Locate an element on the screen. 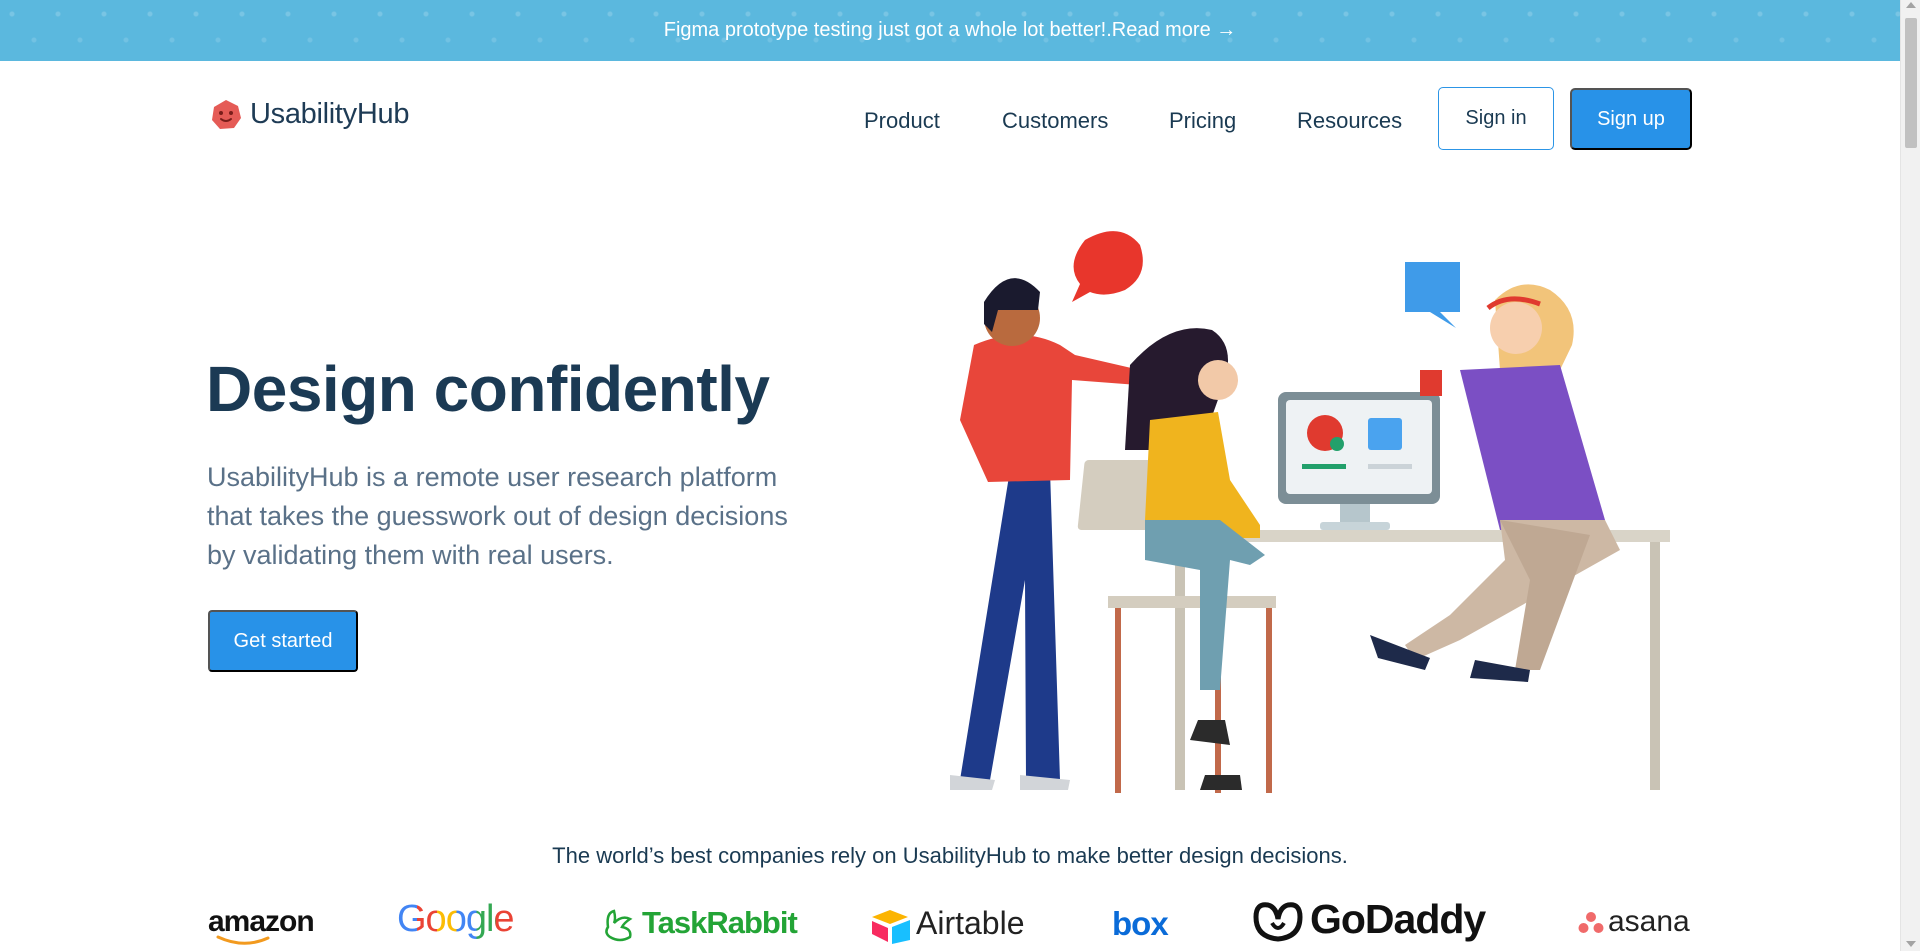  asana-logo: asana is located at coordinates (1634, 922).